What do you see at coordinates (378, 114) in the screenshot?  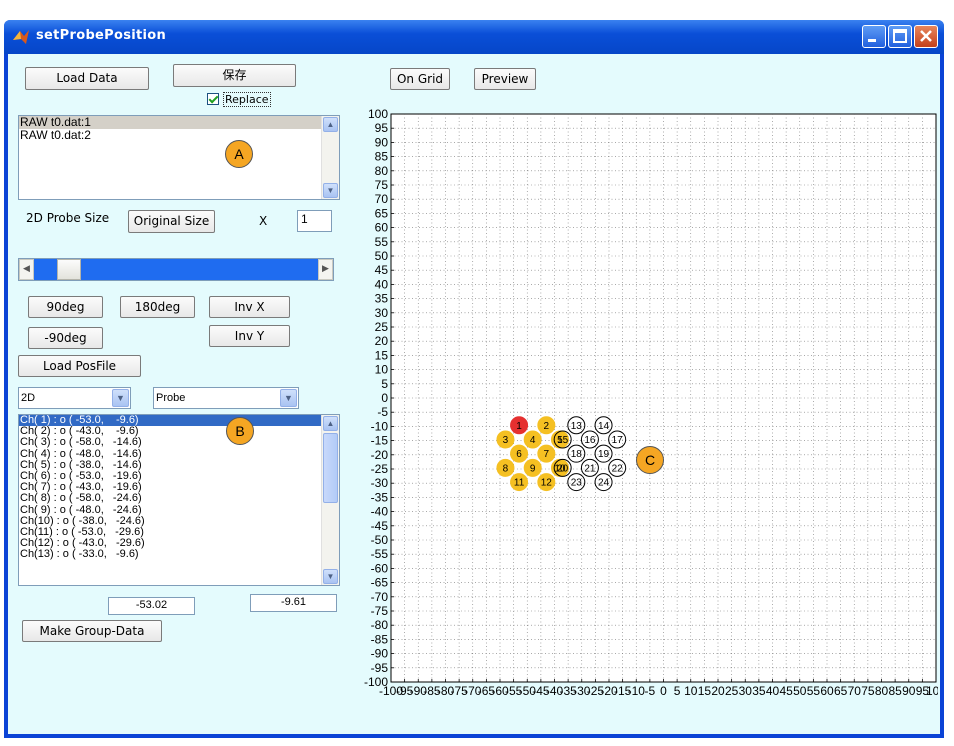 I see `y-tick-label: 100` at bounding box center [378, 114].